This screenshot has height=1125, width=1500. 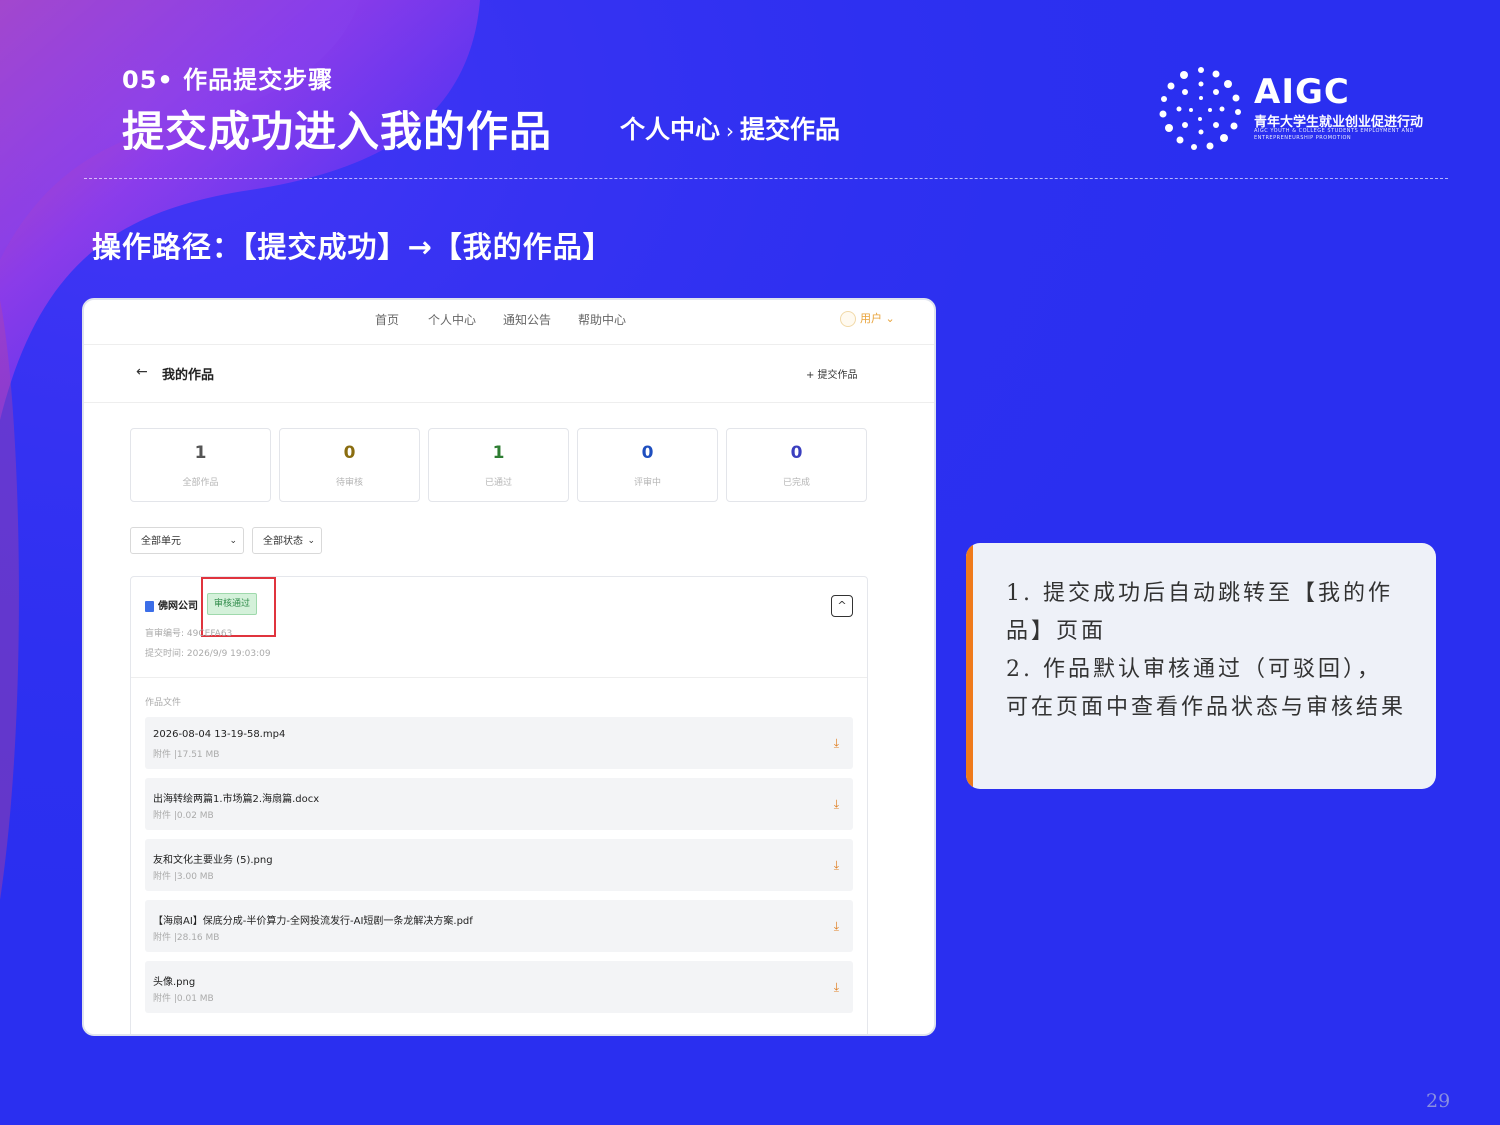 I want to click on files-label: 作品文件, so click(x=163, y=703).